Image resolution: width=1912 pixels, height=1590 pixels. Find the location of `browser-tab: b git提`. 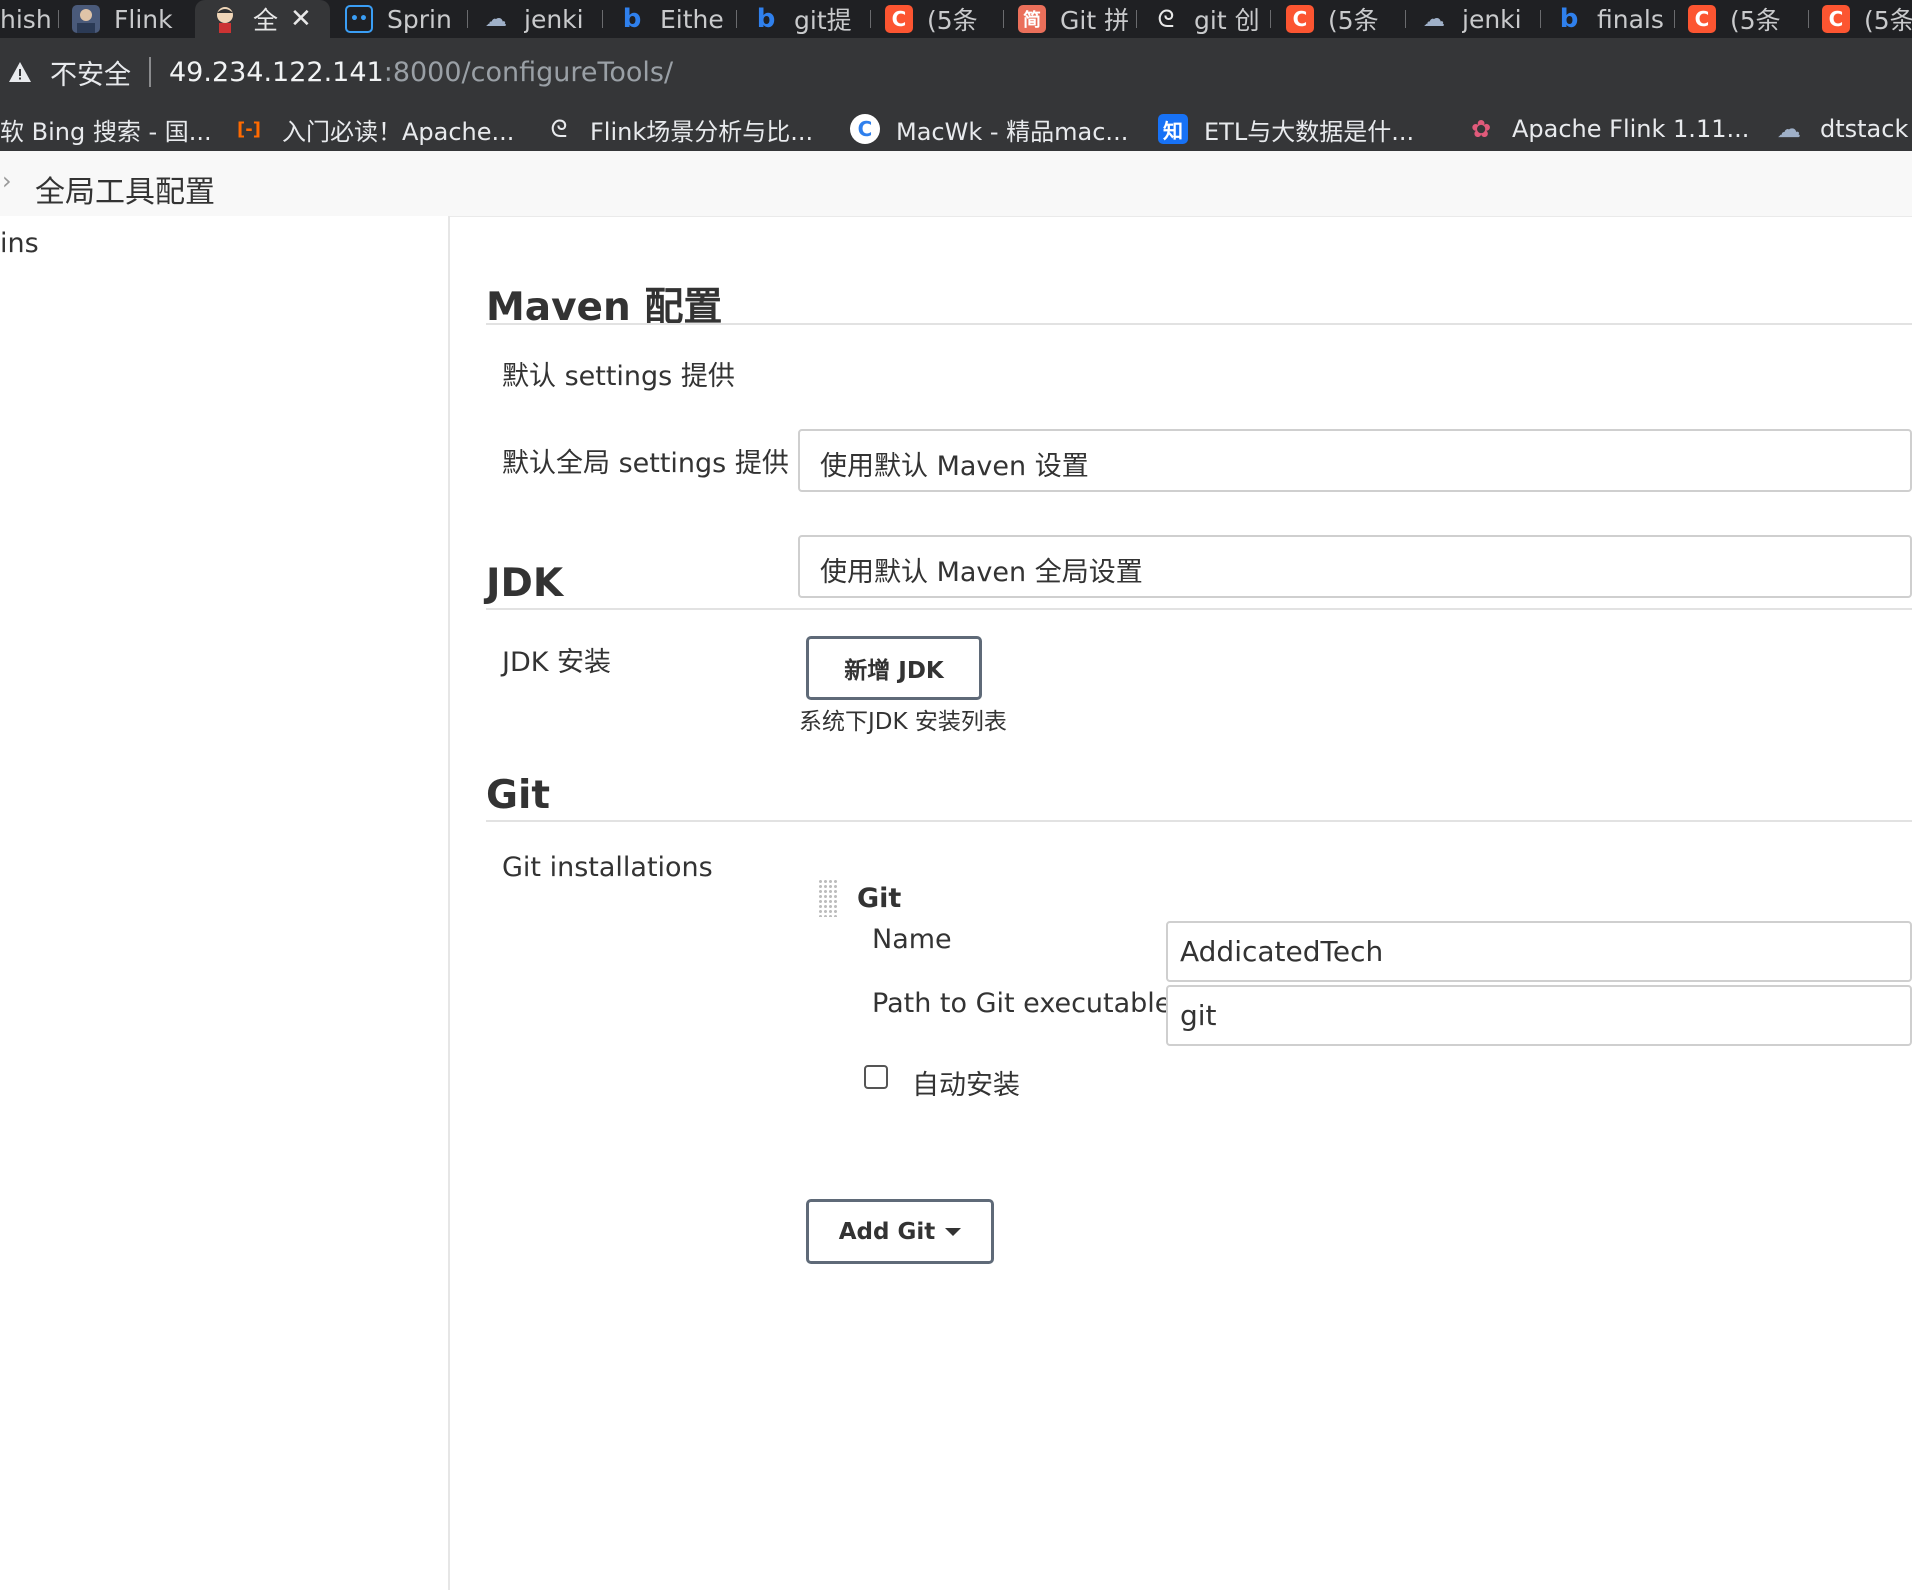

browser-tab: b git提 is located at coordinates (807, 19).